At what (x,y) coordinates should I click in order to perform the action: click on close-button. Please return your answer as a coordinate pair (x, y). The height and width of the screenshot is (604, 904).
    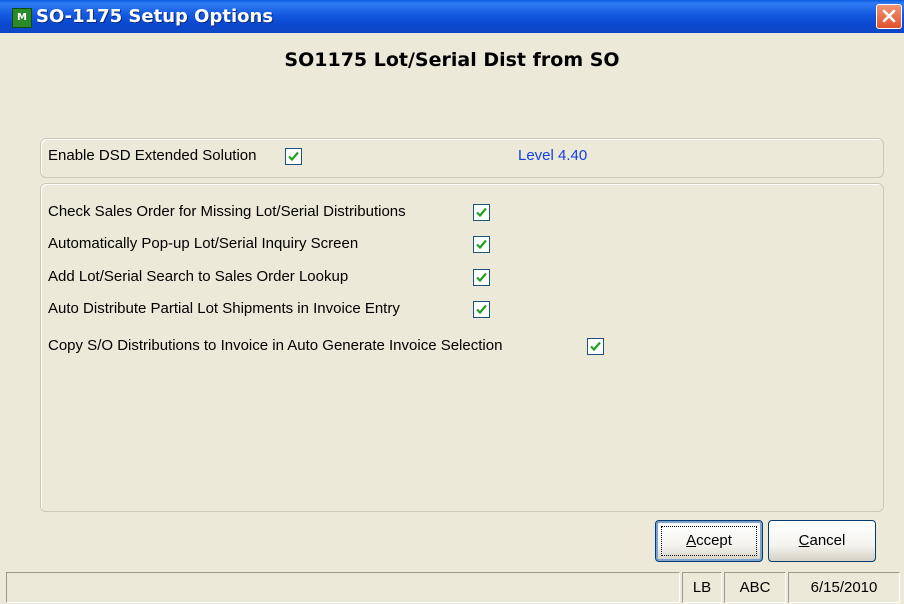
    Looking at the image, I should click on (889, 16).